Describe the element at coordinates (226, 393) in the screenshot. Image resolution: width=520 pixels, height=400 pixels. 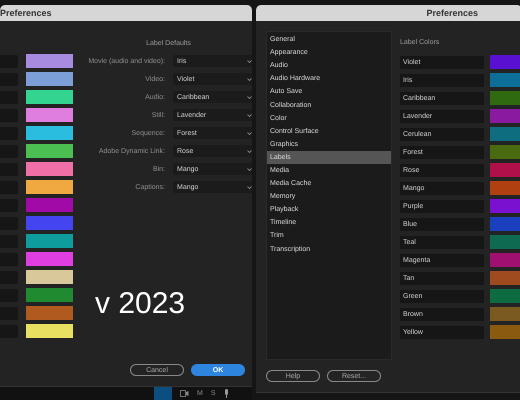
I see `microphone-icon` at that location.